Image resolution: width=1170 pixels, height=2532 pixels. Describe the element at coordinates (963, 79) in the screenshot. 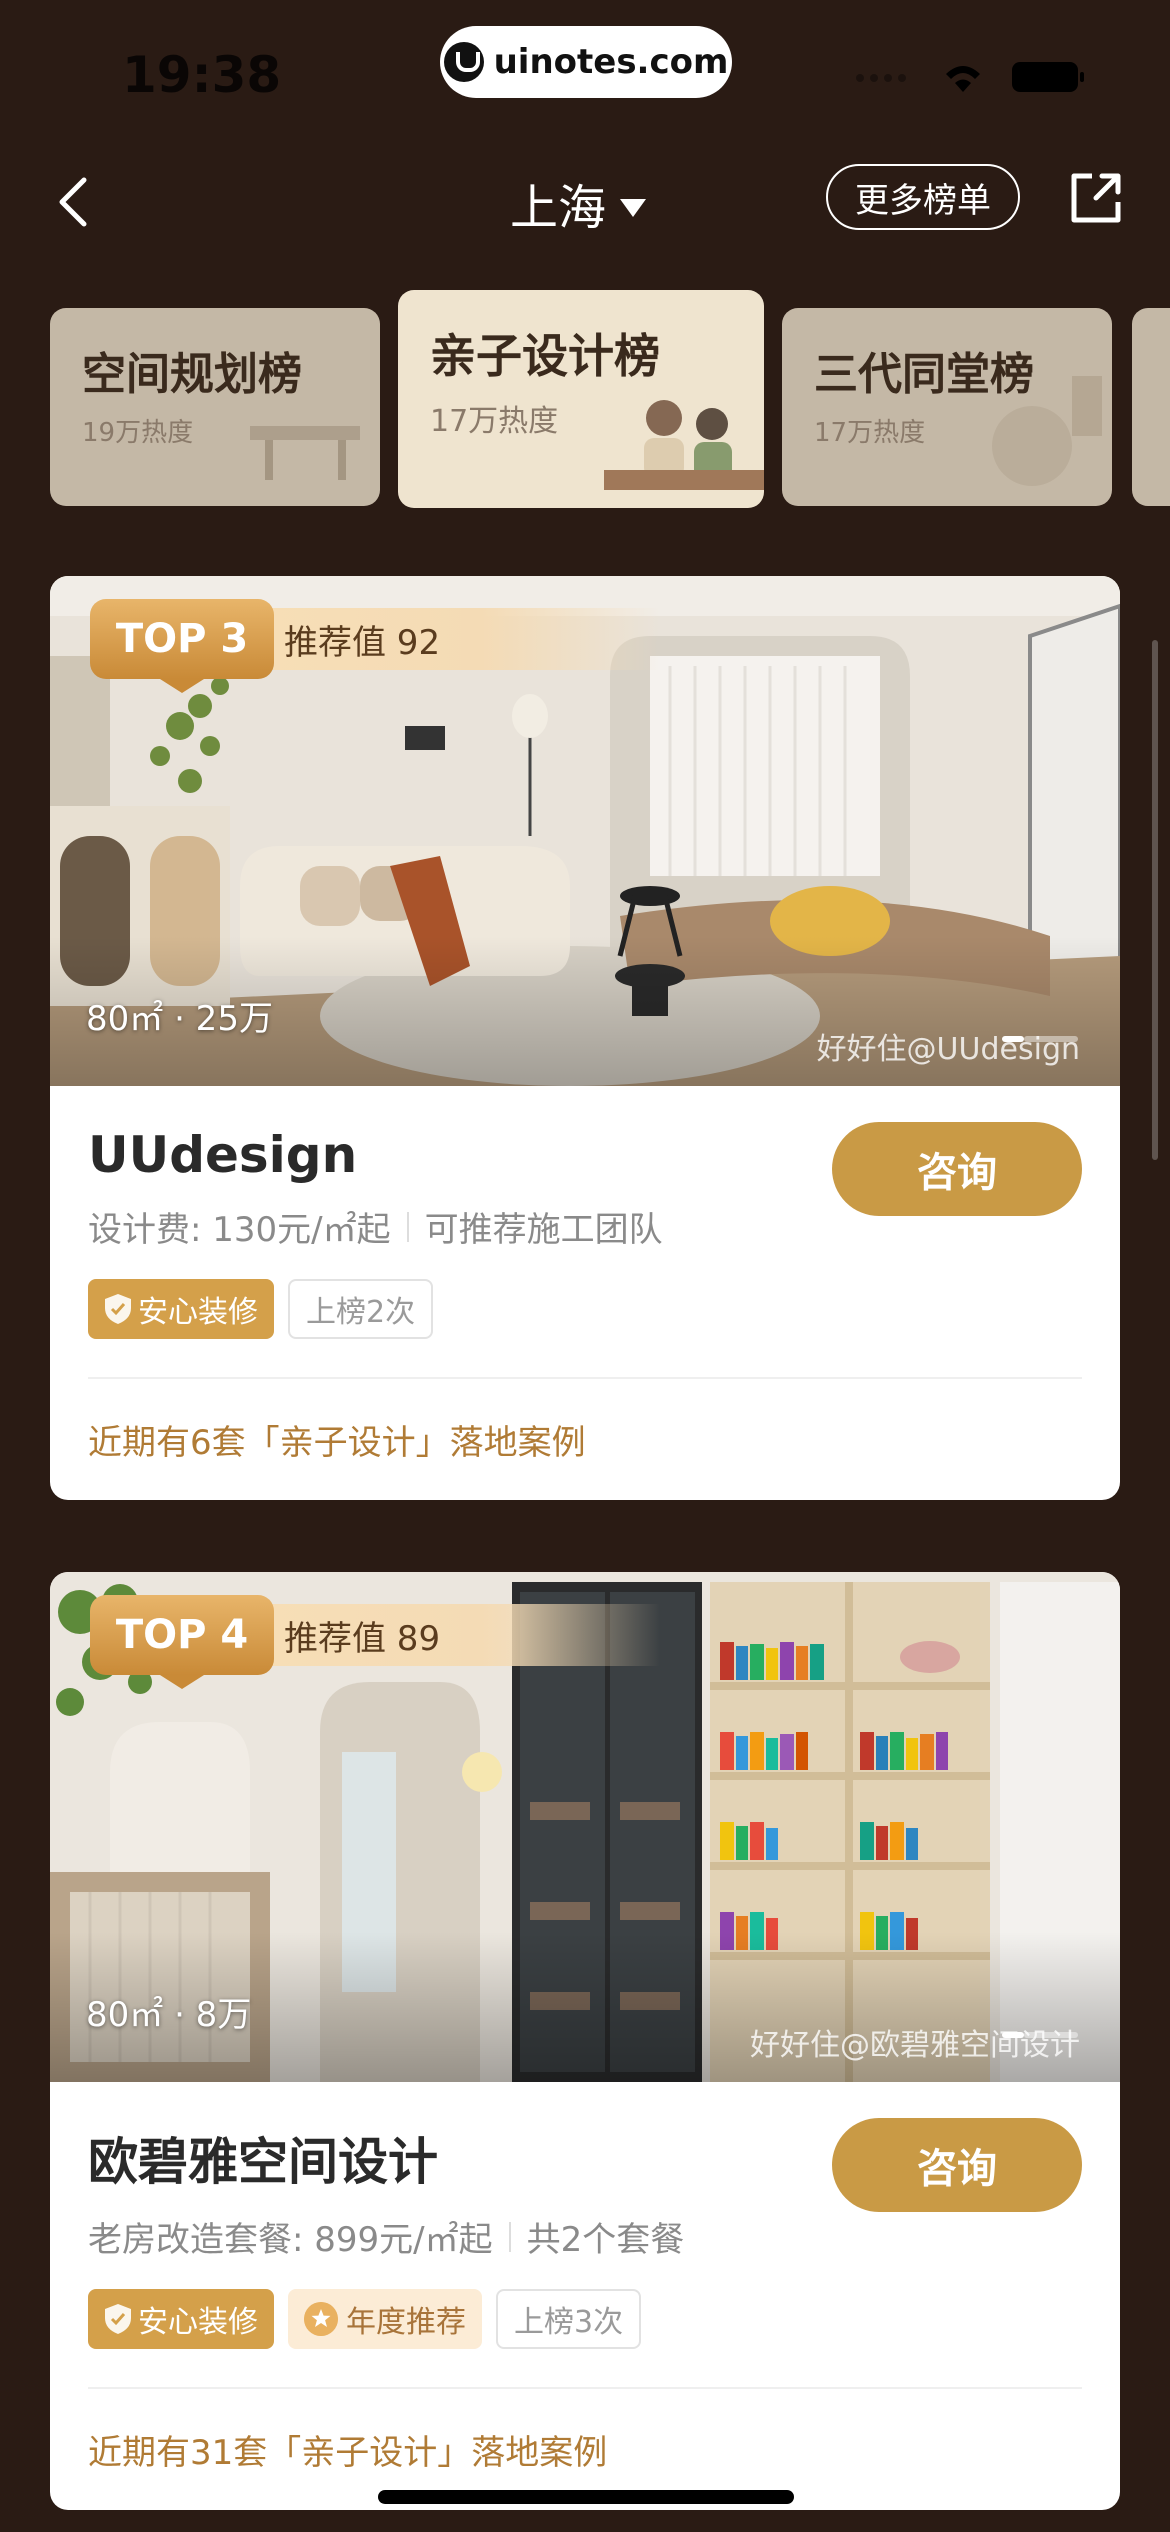

I see `wifi-icon` at that location.